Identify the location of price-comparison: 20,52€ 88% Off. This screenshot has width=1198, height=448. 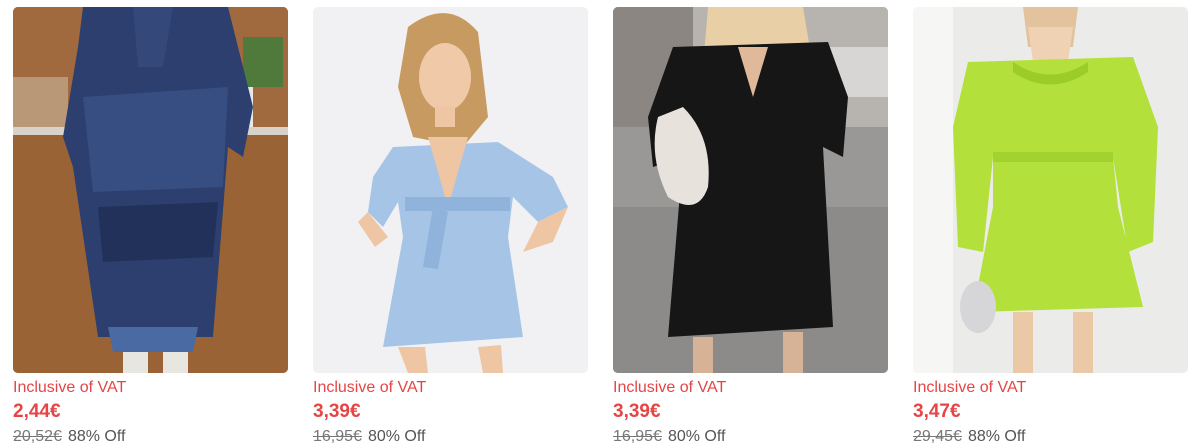
(150, 437).